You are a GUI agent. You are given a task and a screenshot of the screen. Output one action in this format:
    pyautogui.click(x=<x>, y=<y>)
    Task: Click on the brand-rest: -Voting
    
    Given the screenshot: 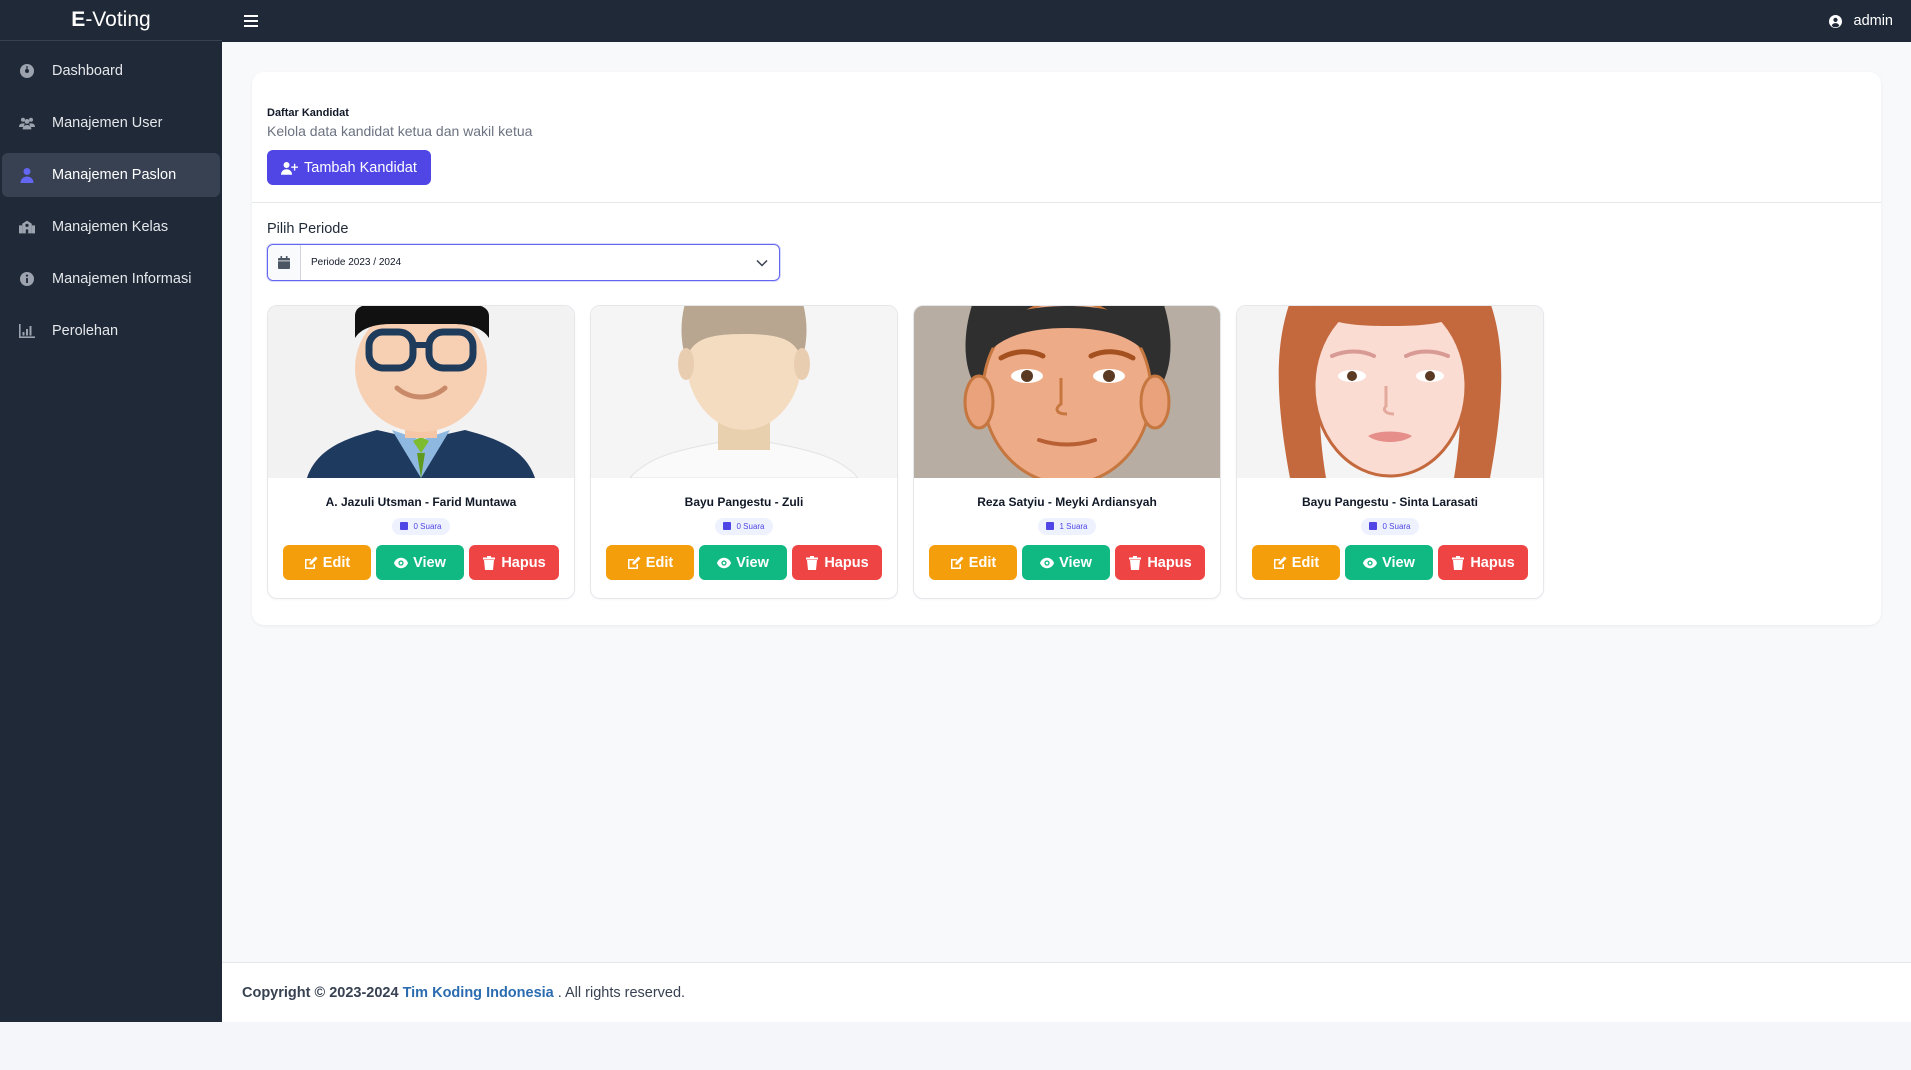 What is the action you would take?
    pyautogui.click(x=118, y=19)
    